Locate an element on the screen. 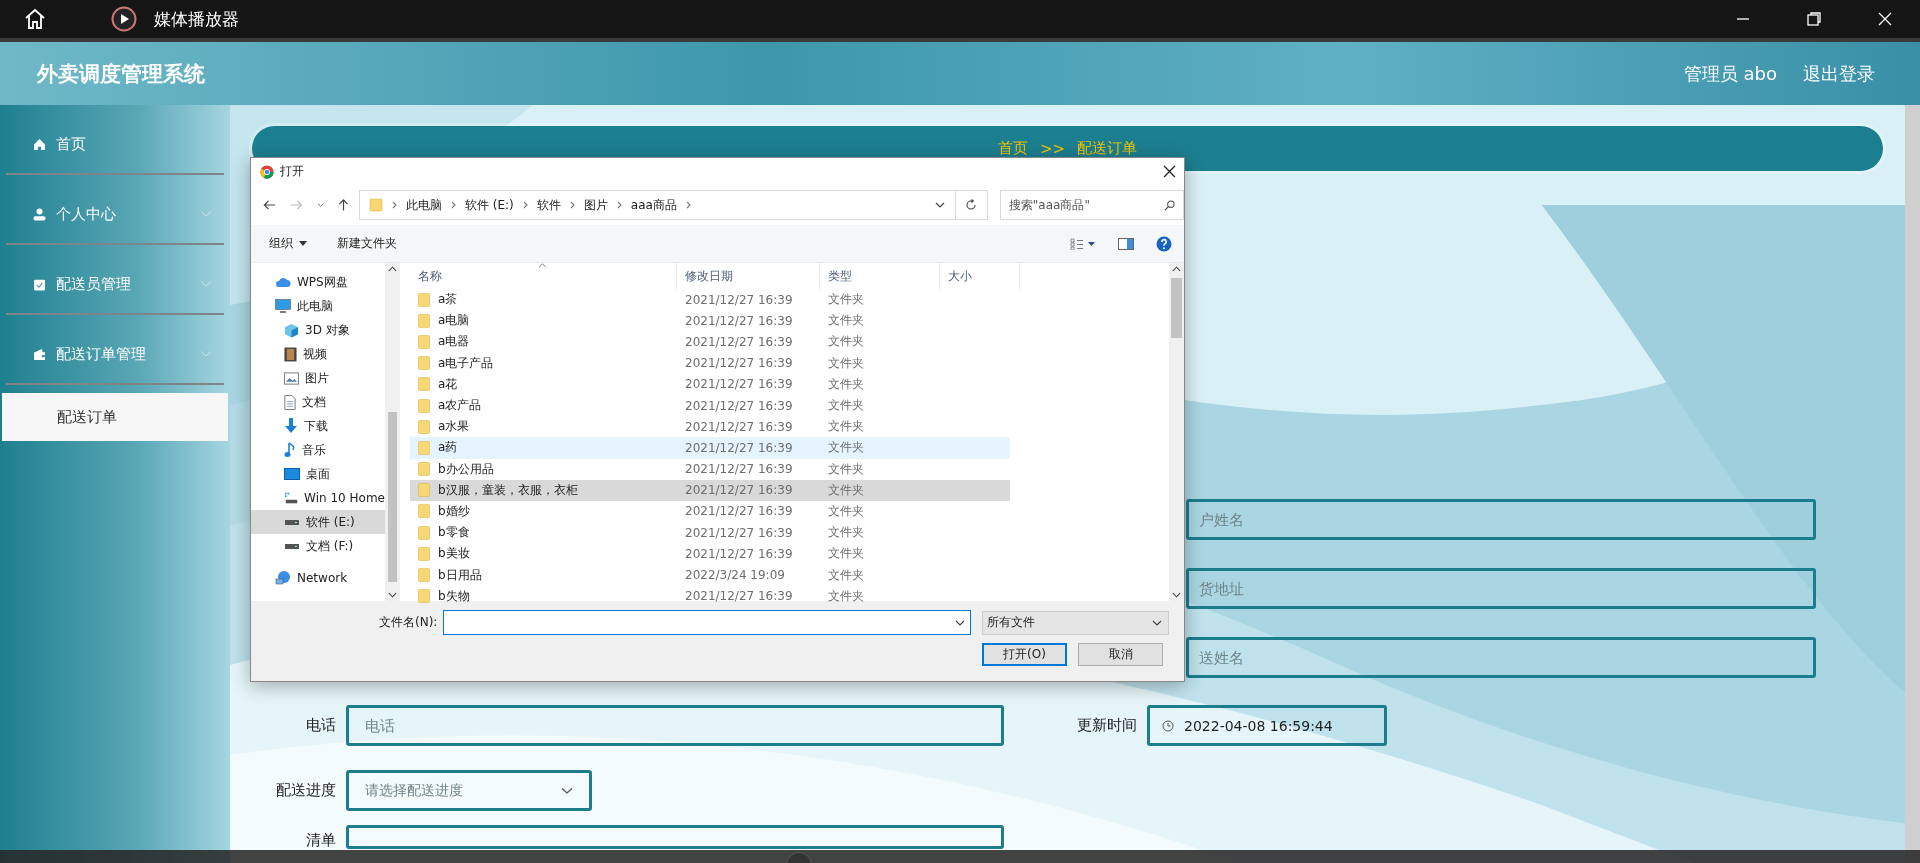 Image resolution: width=1920 pixels, height=863 pixels. menu-item: 首页 is located at coordinates (115, 144).